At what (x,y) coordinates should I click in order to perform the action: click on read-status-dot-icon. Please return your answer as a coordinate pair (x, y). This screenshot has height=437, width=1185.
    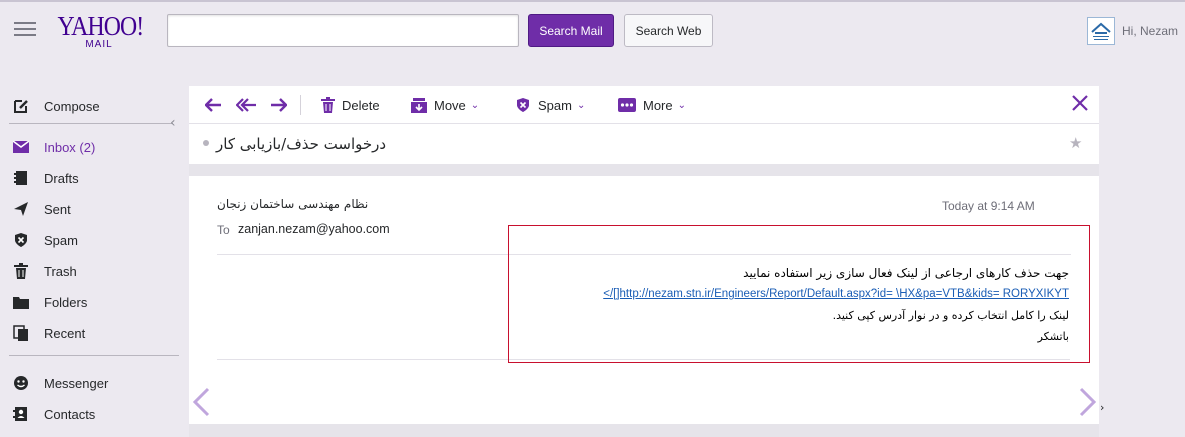
    Looking at the image, I should click on (206, 143).